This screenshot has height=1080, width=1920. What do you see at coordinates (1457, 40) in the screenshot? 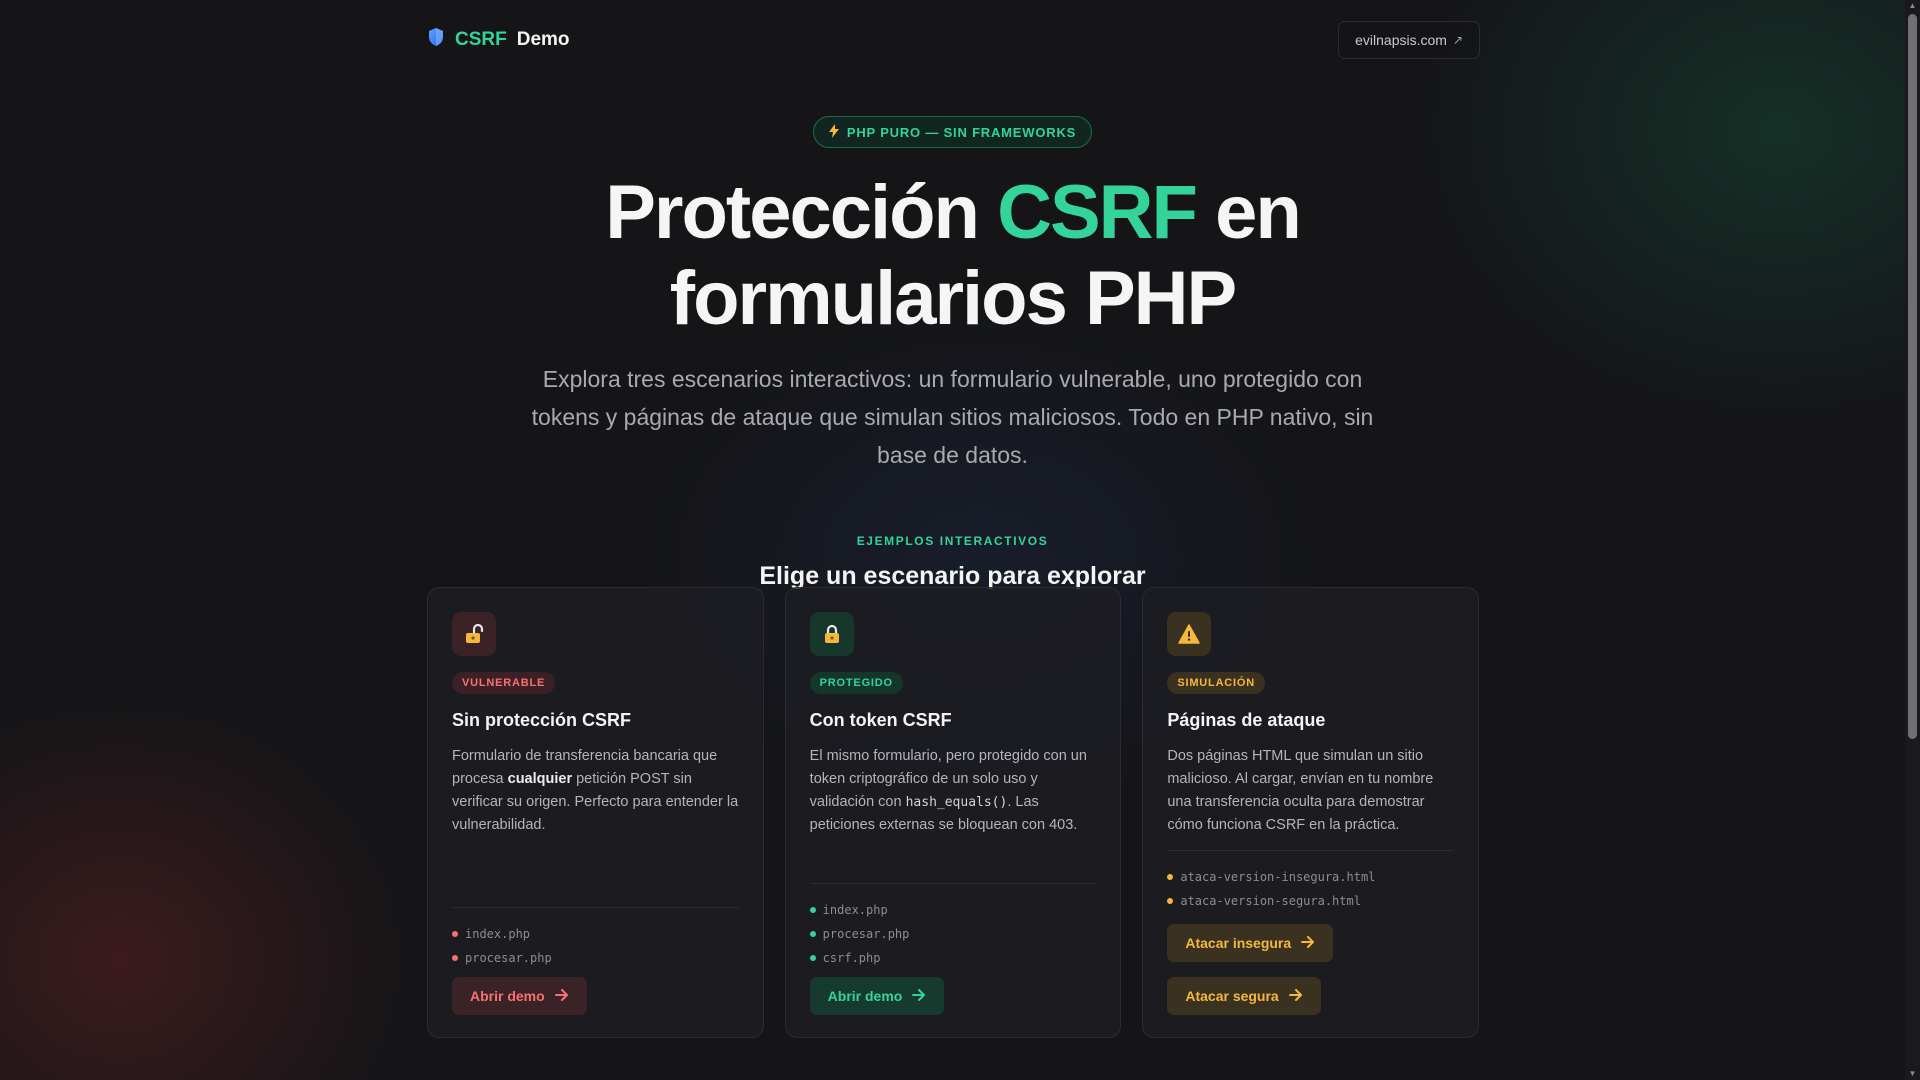
I see `external-arrow-icon: ↗` at bounding box center [1457, 40].